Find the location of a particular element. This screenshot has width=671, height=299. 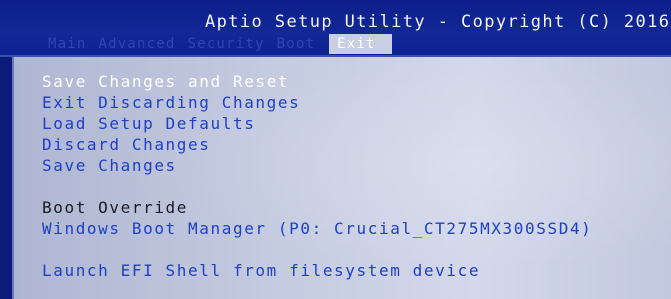

tab-bar: Main Advanced Security Boot Exit is located at coordinates (196, 44).